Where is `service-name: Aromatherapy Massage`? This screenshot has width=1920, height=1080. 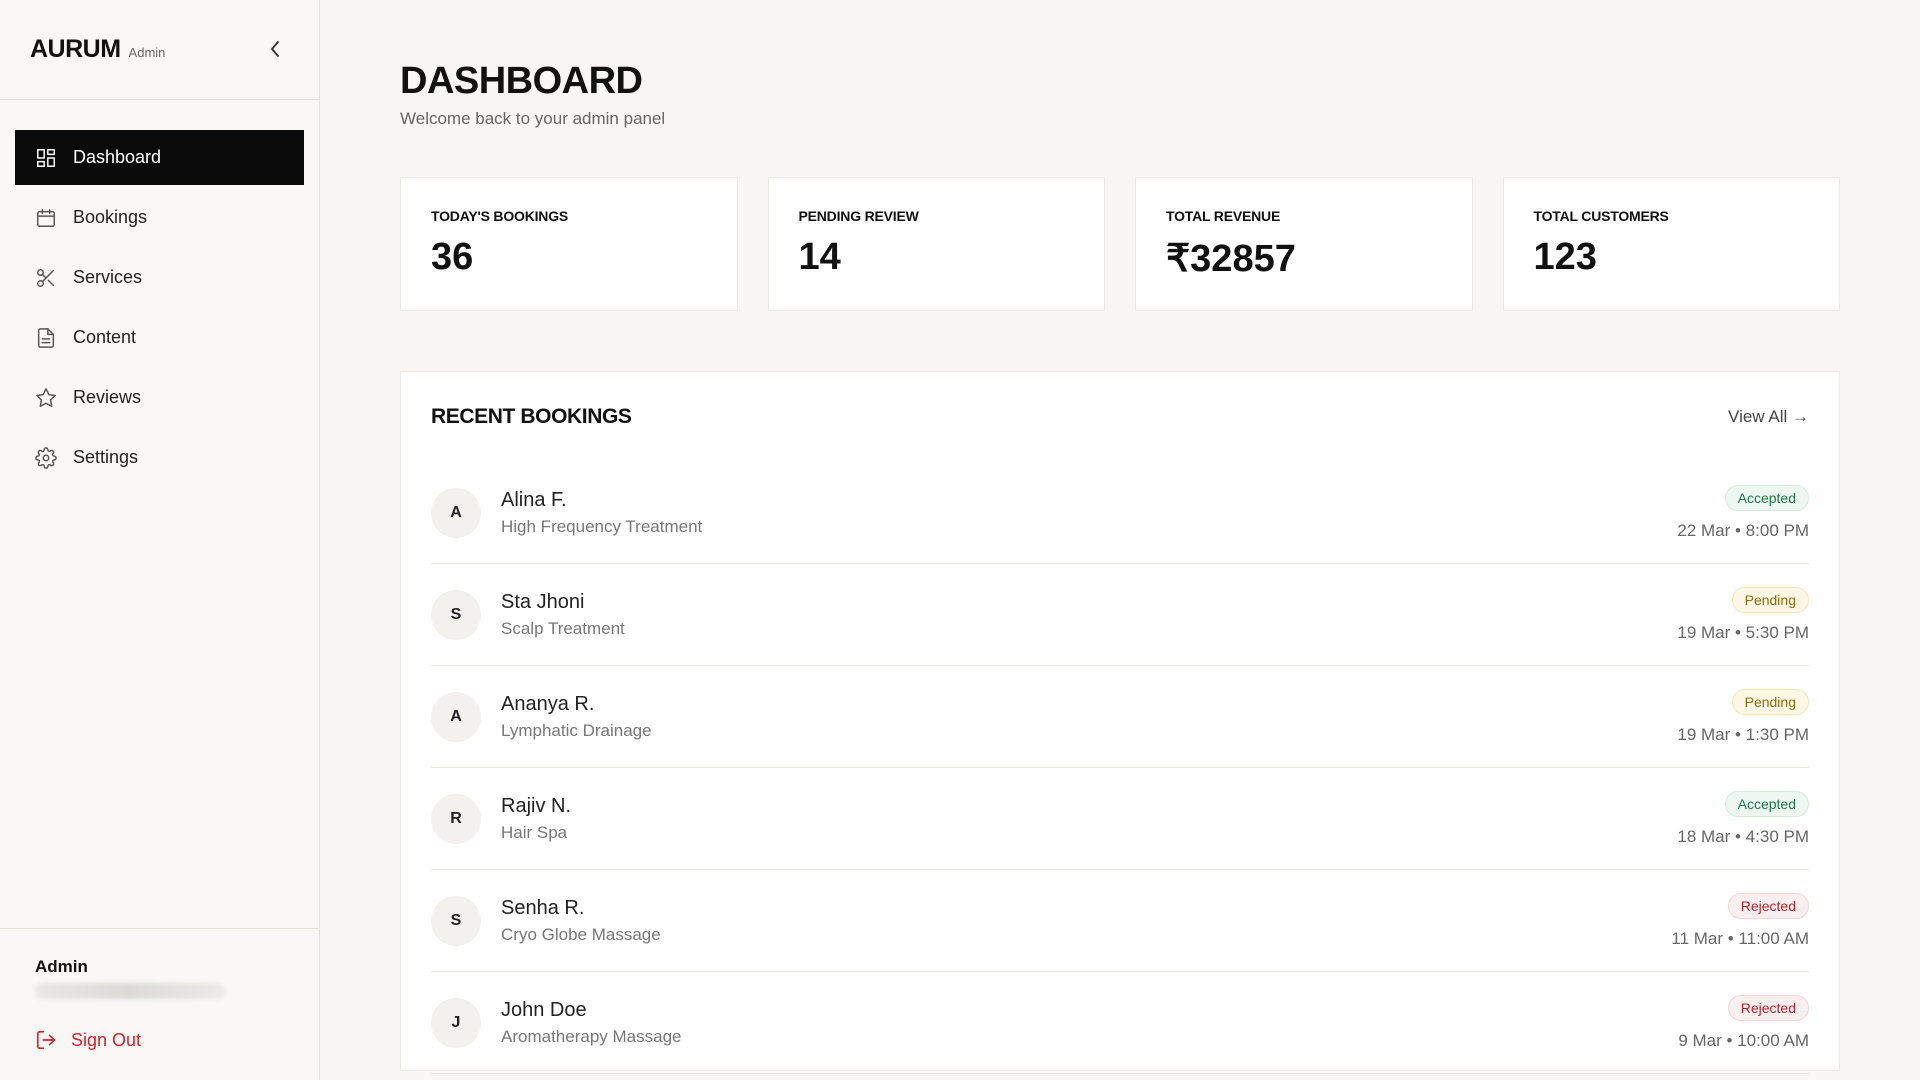
service-name: Aromatherapy Massage is located at coordinates (591, 1036).